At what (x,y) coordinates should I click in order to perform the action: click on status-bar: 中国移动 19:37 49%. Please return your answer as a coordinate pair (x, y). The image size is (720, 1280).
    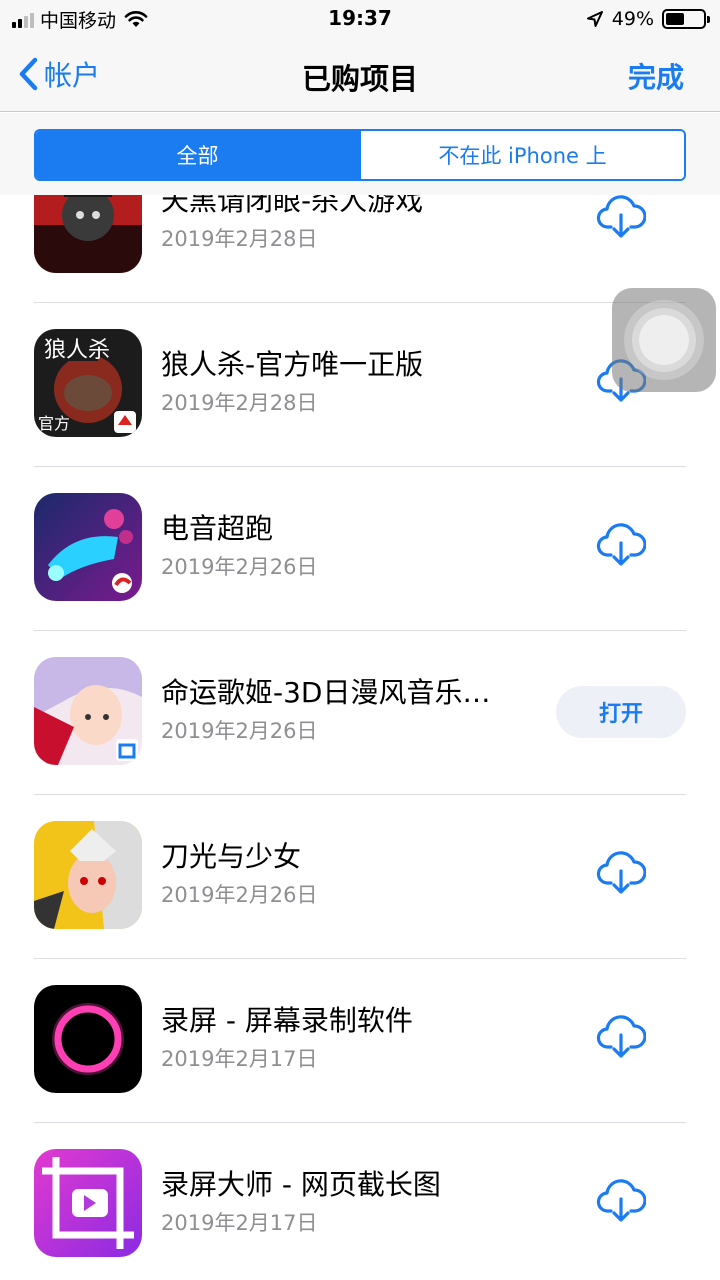
    Looking at the image, I should click on (360, 20).